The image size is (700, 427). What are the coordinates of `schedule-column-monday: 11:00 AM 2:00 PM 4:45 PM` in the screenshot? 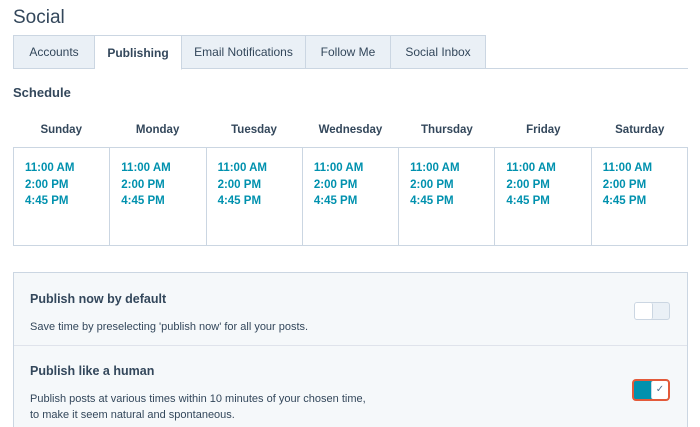 It's located at (157, 196).